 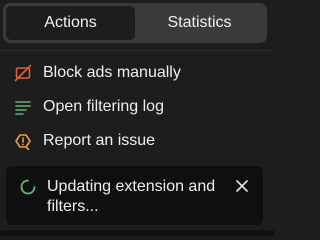 I want to click on tab-bar: Actions Statistics, so click(x=135, y=23).